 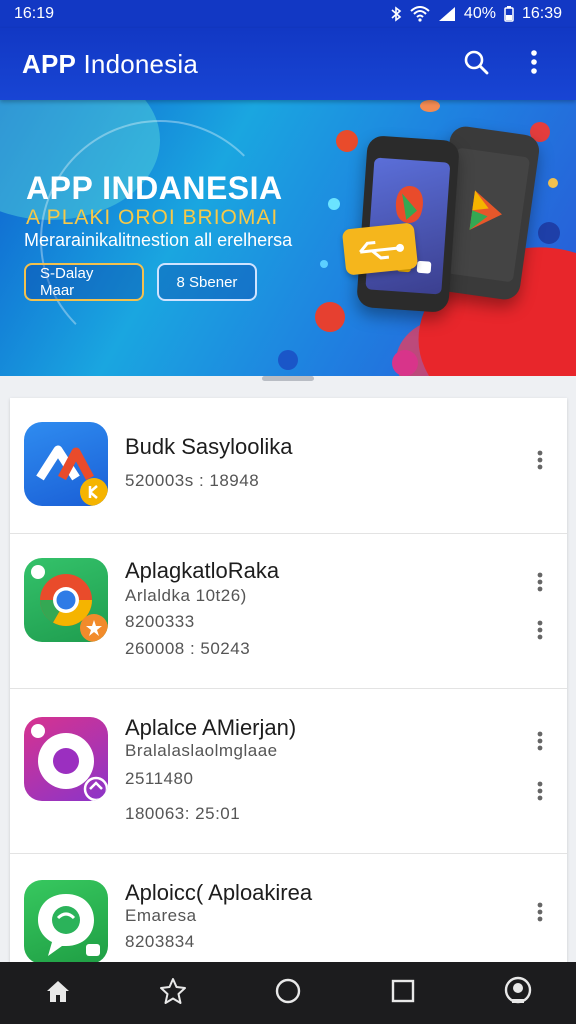 I want to click on bottom-navigation-bar, so click(x=288, y=993).